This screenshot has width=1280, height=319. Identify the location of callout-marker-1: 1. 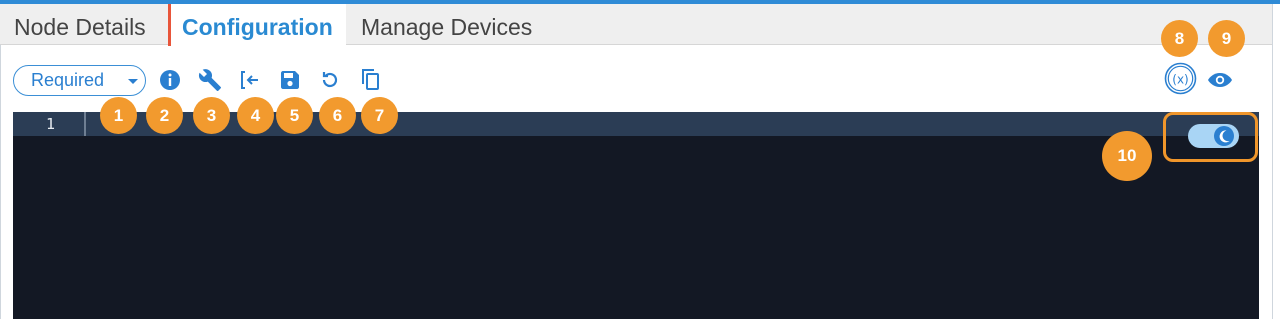
(118, 115).